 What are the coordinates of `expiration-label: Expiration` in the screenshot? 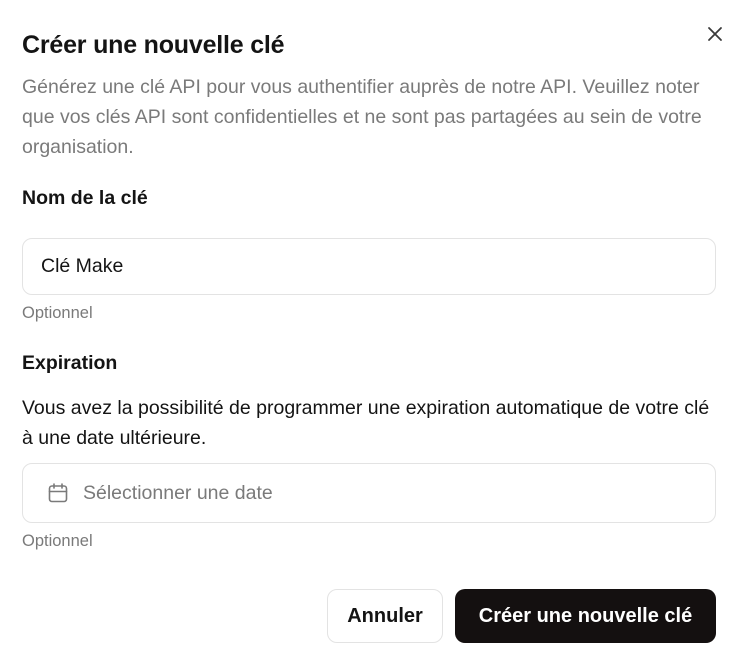 It's located at (70, 363).